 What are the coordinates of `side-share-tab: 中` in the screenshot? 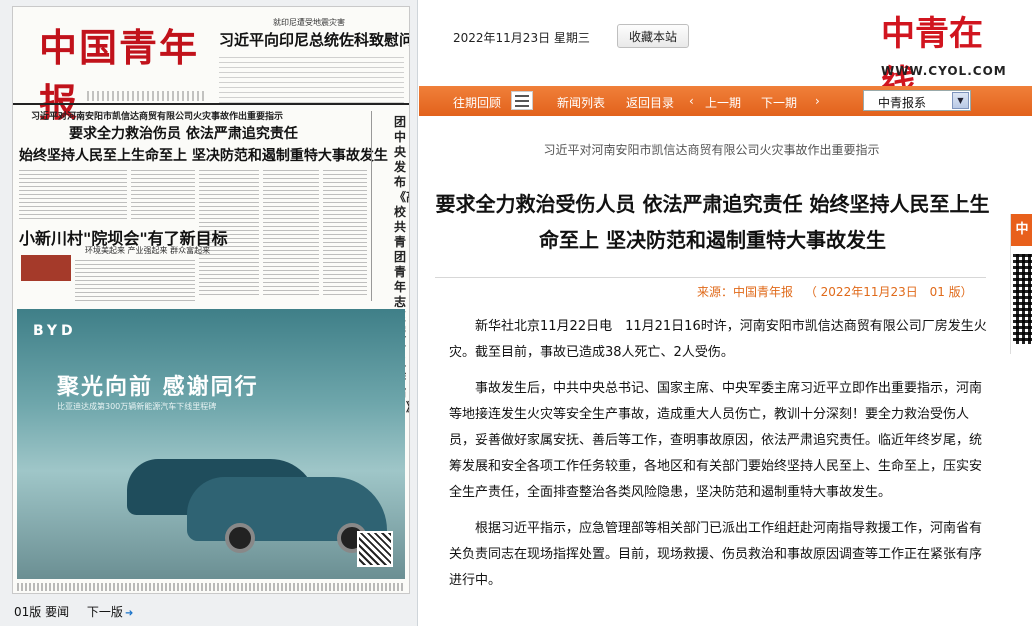 It's located at (1021, 284).